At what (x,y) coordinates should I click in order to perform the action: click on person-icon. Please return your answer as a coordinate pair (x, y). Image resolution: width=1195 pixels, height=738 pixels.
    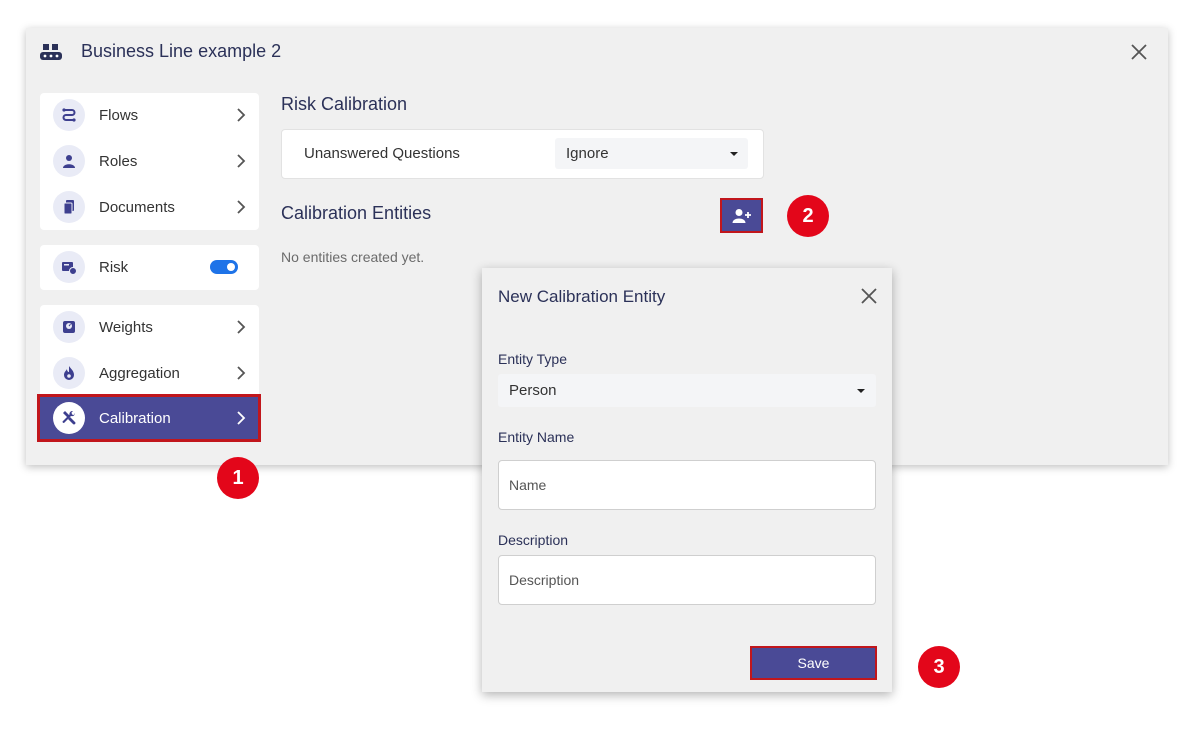
    Looking at the image, I should click on (69, 161).